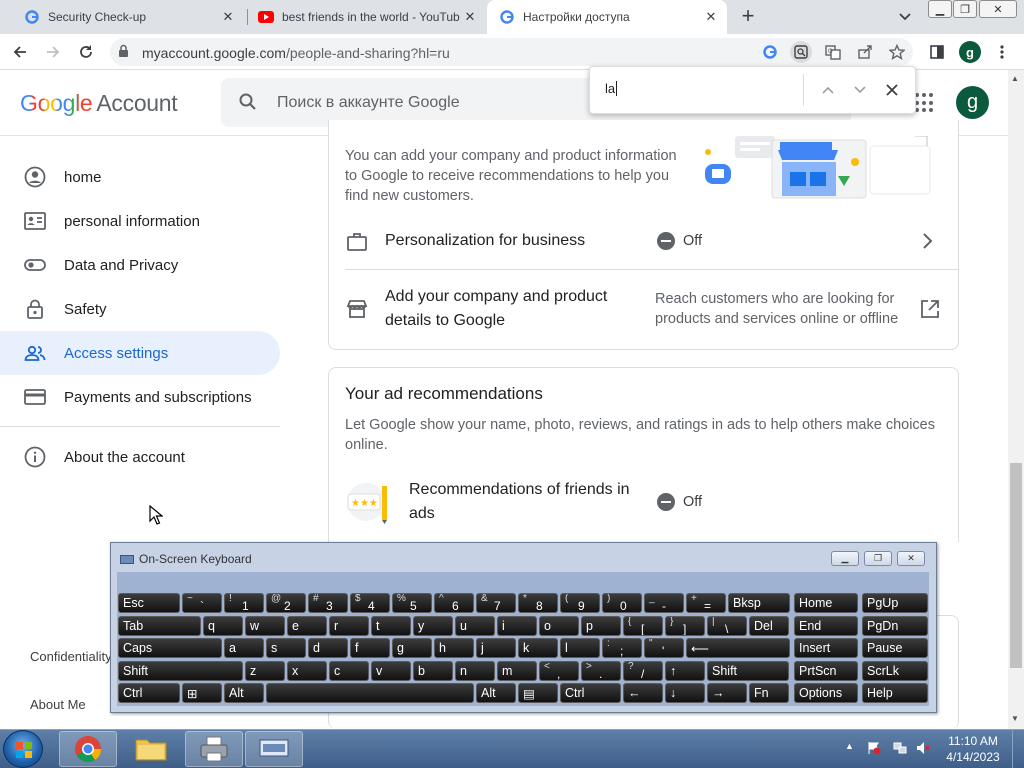 The height and width of the screenshot is (768, 1024). I want to click on sidebar-item-about-account: About the account, so click(140, 457).